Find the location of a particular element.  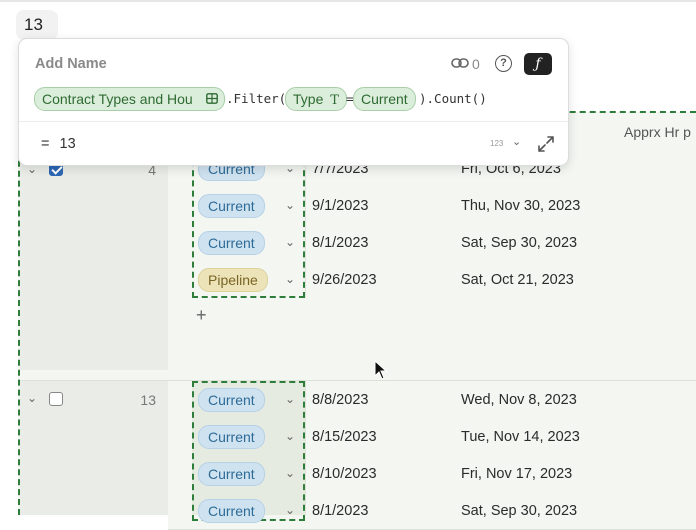

help-icon: ? is located at coordinates (503, 63).